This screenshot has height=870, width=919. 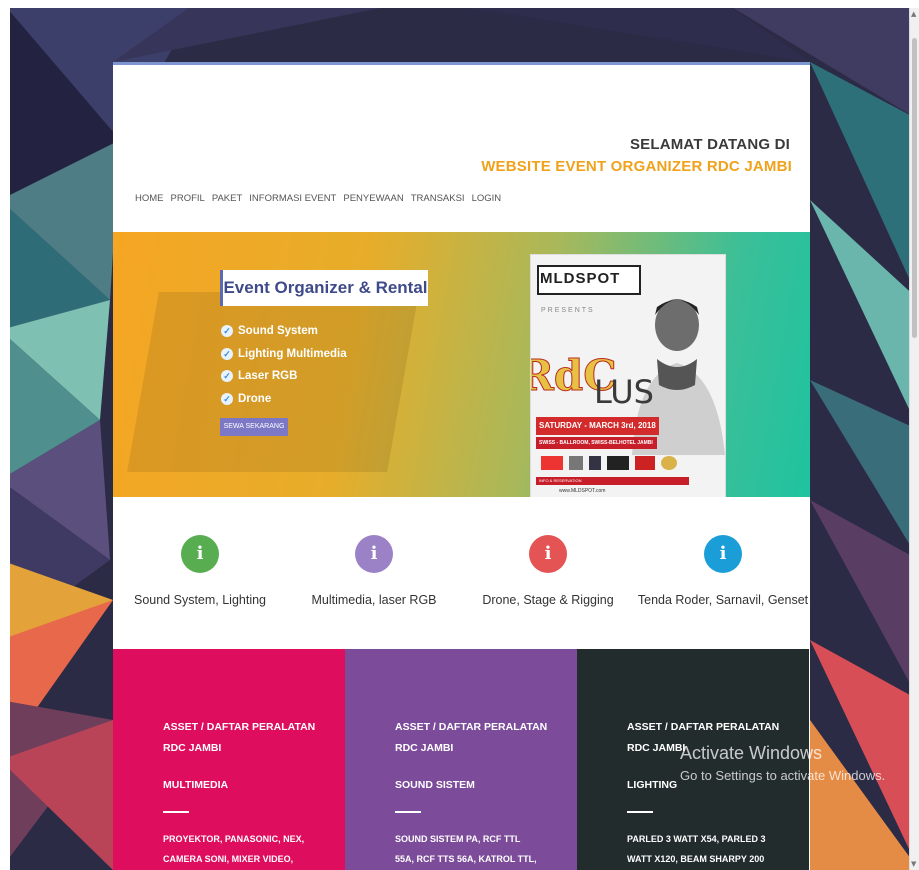 I want to click on service-label: Sound System, Lighting, so click(x=200, y=600).